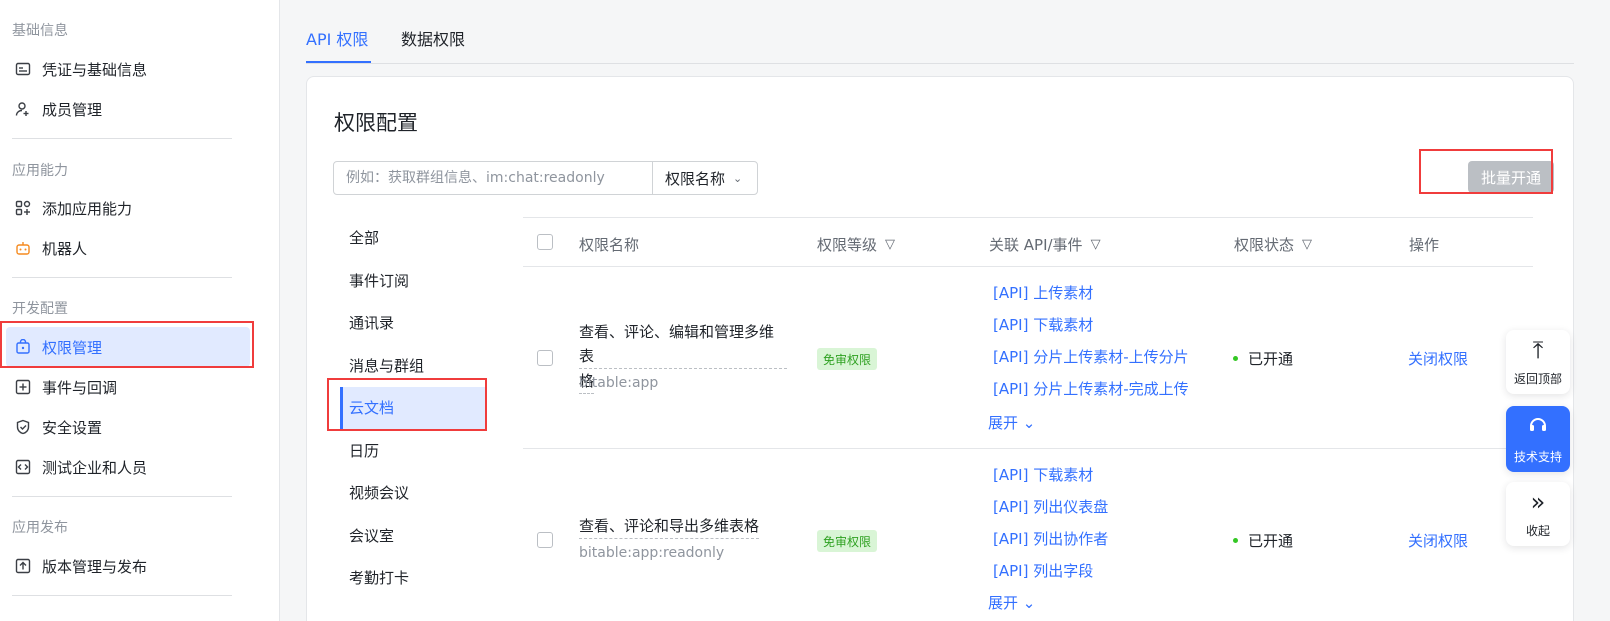 The image size is (1610, 621). What do you see at coordinates (364, 450) in the screenshot?
I see `category-calendar: 日历` at bounding box center [364, 450].